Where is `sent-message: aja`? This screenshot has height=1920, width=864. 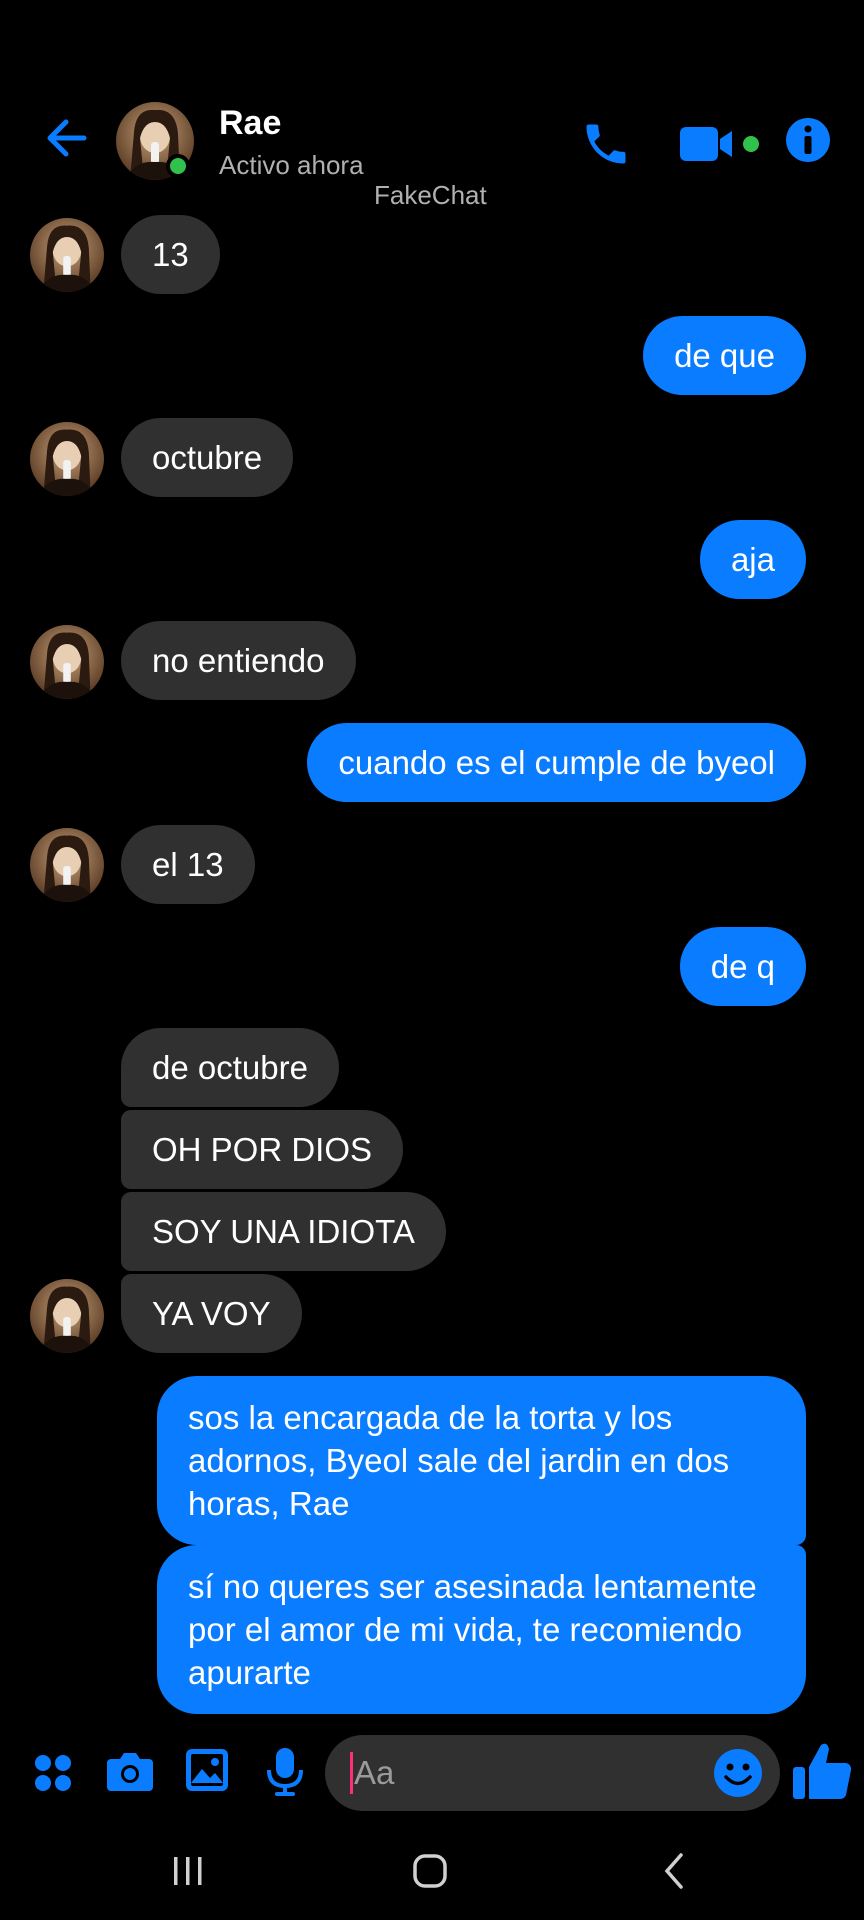
sent-message: aja is located at coordinates (752, 559).